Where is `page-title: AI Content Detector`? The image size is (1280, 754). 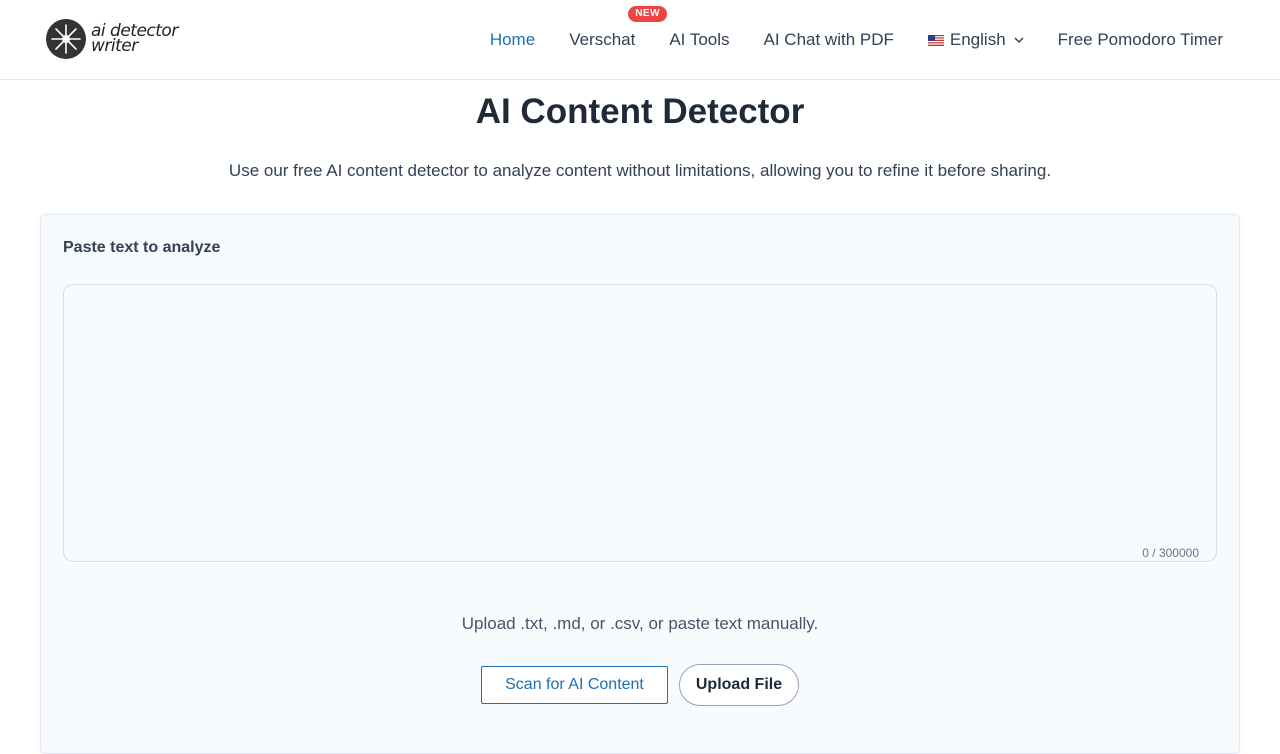
page-title: AI Content Detector is located at coordinates (640, 111).